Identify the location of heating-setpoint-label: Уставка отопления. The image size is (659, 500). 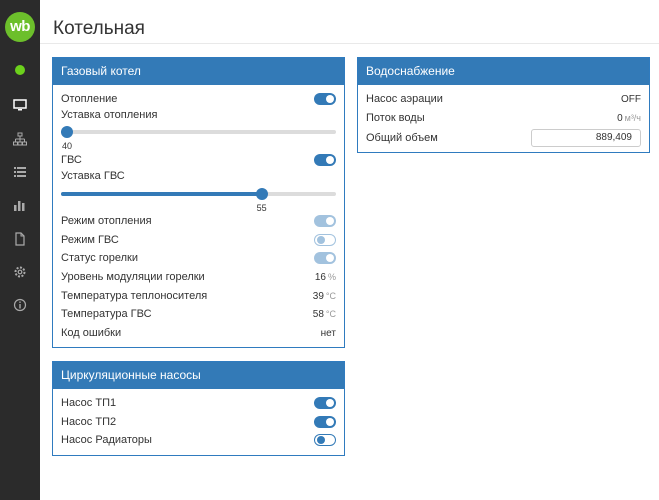
(109, 115).